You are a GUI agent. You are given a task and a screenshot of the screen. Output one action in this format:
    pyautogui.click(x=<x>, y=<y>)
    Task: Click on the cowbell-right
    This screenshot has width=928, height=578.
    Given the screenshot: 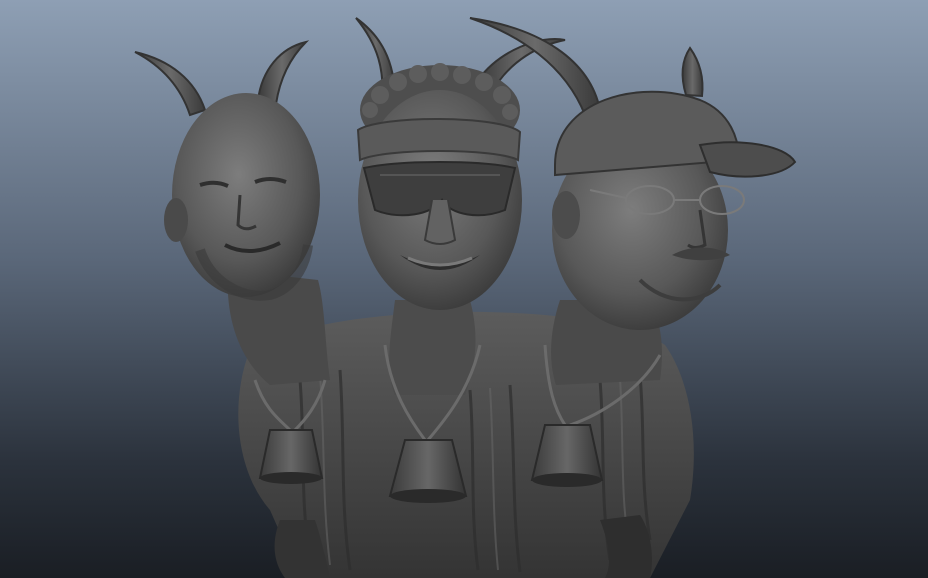 What is the action you would take?
    pyautogui.click(x=567, y=455)
    